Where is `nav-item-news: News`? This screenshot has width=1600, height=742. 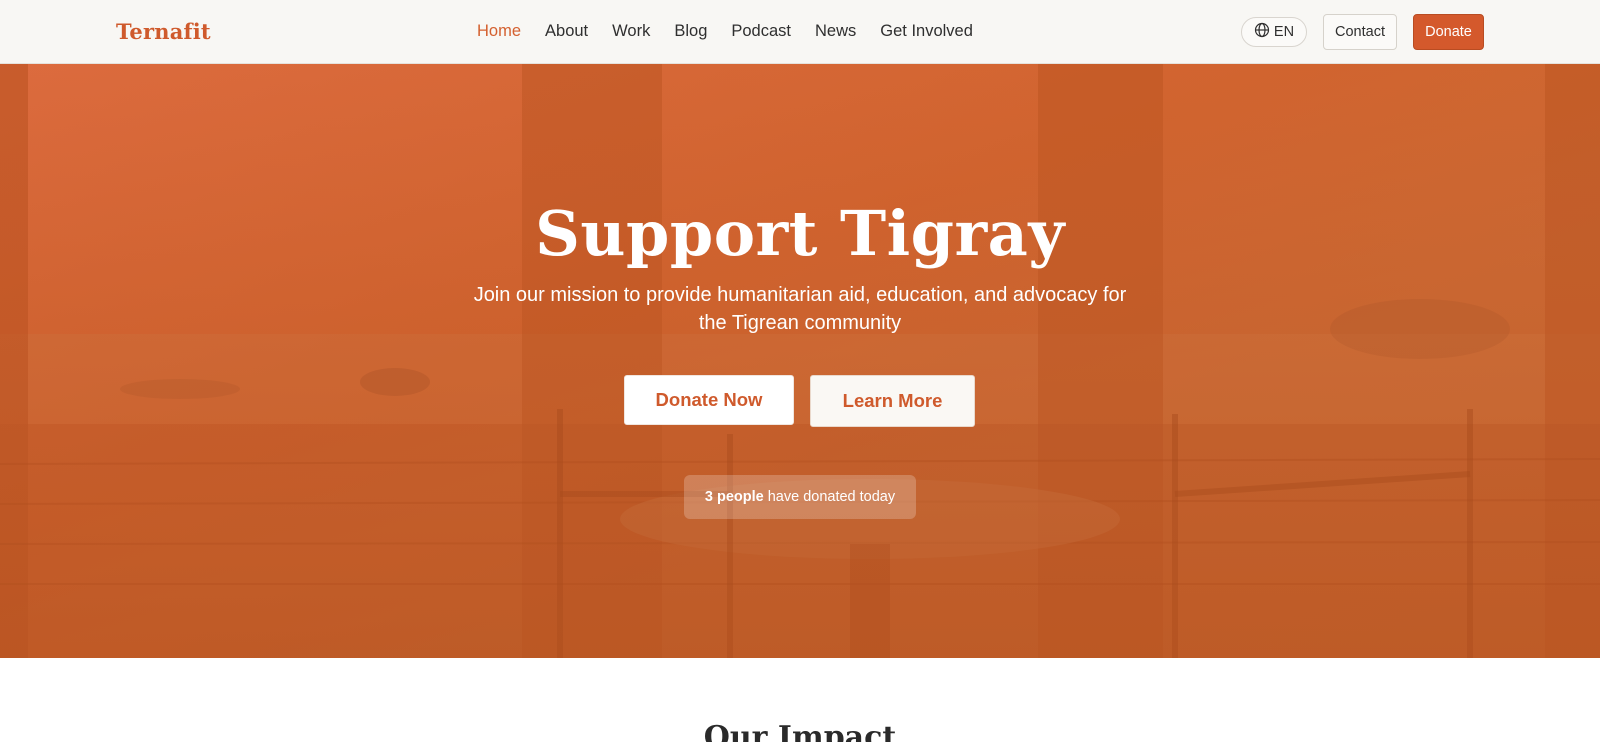 nav-item-news: News is located at coordinates (835, 31).